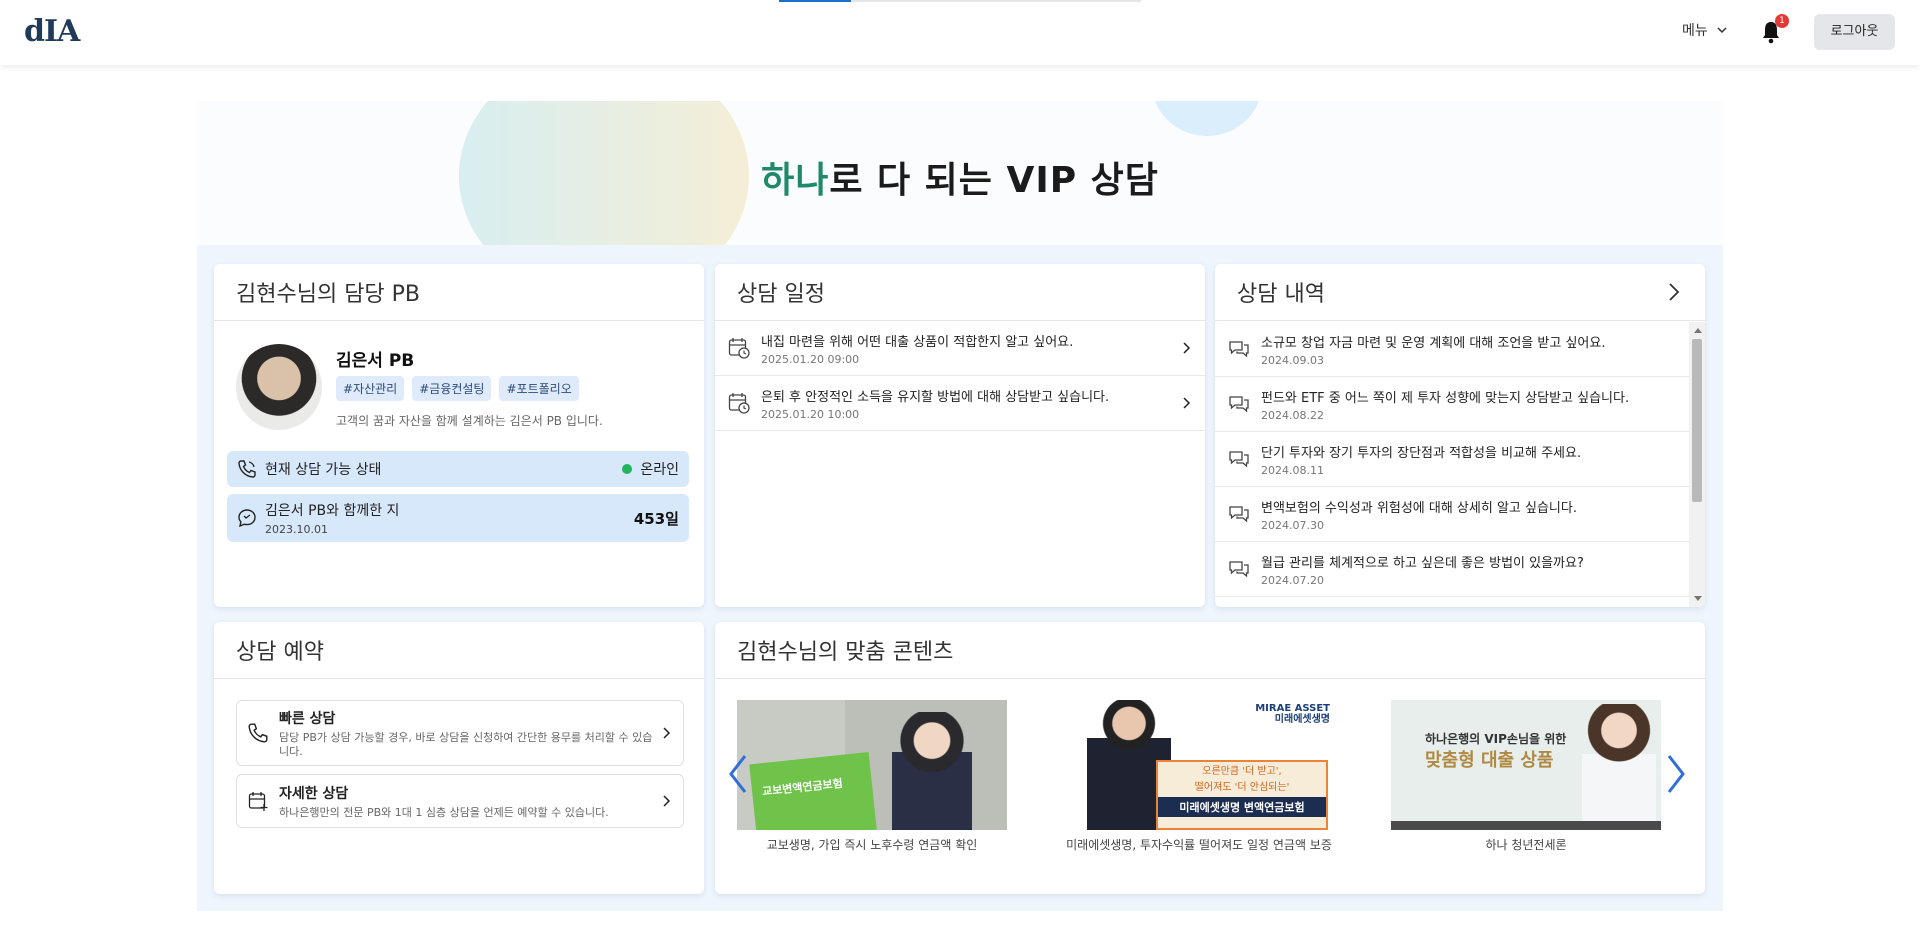  What do you see at coordinates (258, 801) in the screenshot?
I see `calendar-add-icon` at bounding box center [258, 801].